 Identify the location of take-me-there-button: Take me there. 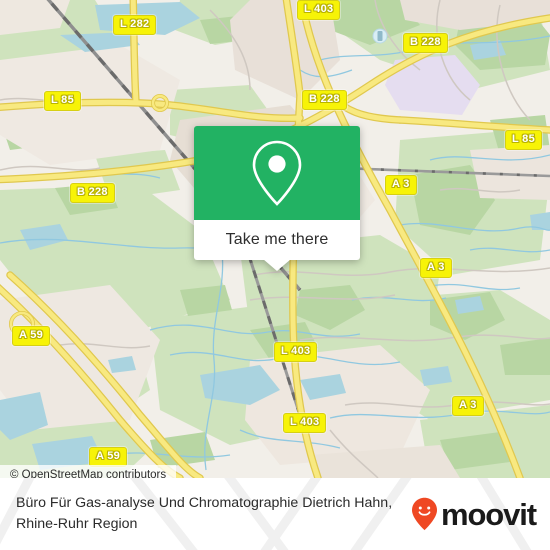
(277, 240).